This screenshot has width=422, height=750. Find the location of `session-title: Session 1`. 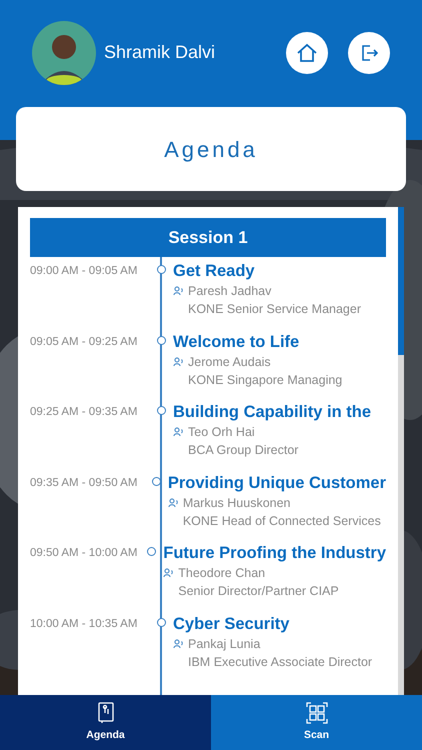

session-title: Session 1 is located at coordinates (208, 237).